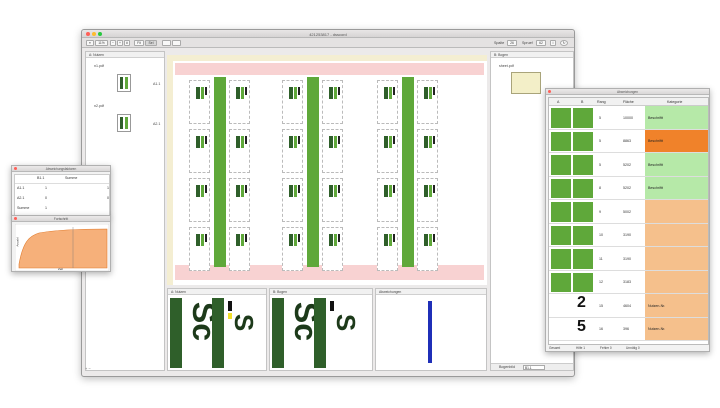 This screenshot has height=408, width=720. Describe the element at coordinates (606, 348) in the screenshot. I see `footer-fehler: Fehler 0` at that location.